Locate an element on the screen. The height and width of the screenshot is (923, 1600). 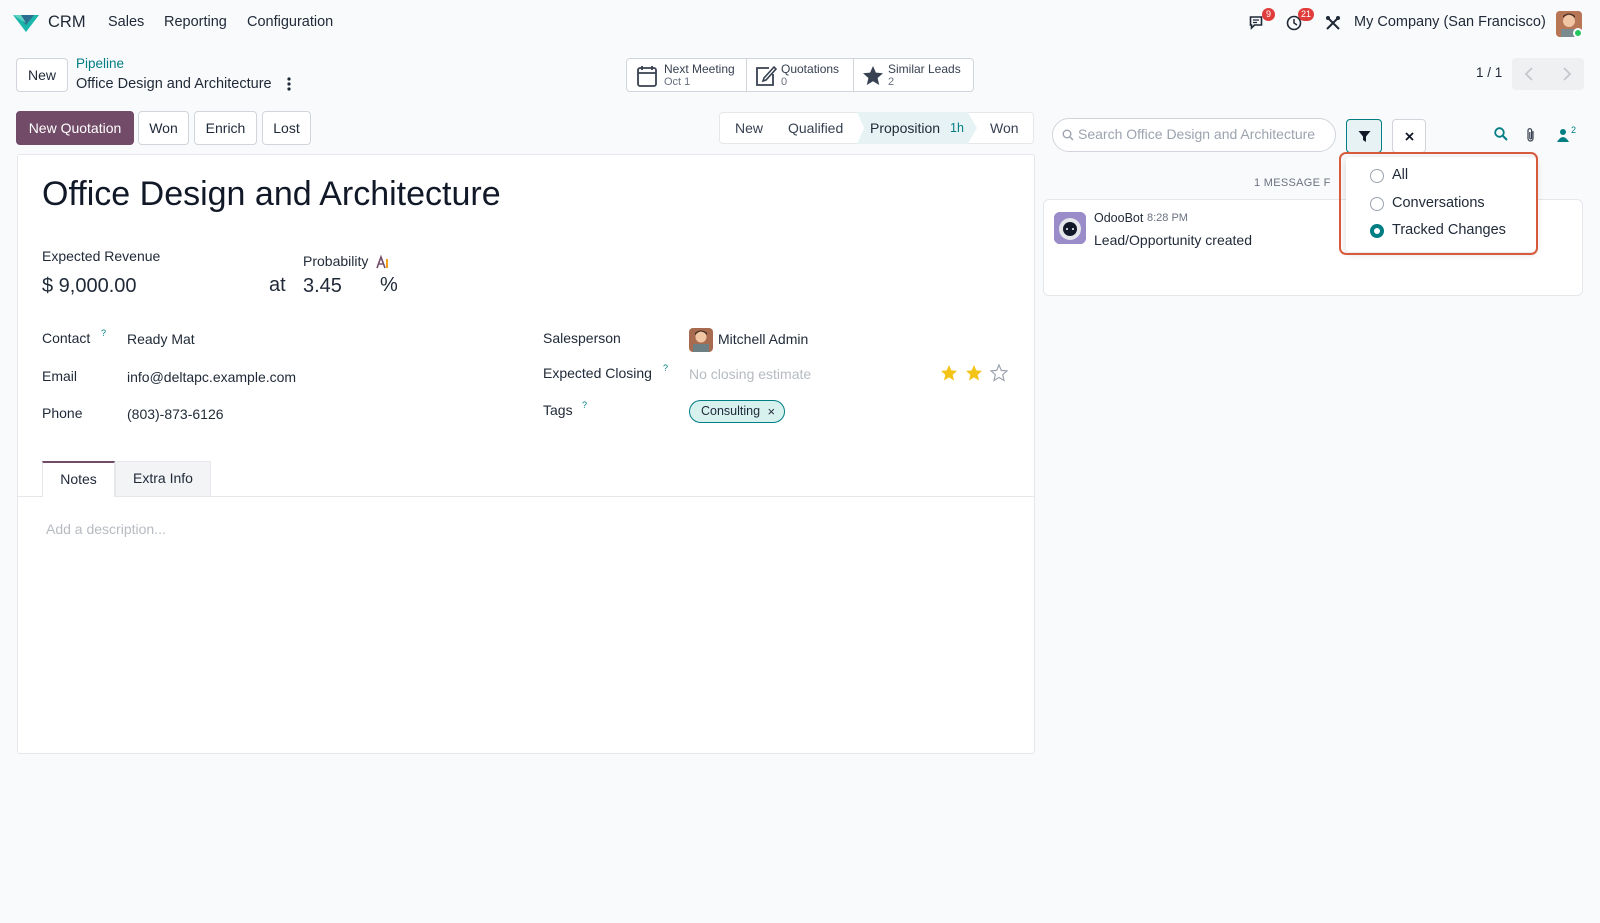
email-value: info@deltapc.example.com is located at coordinates (211, 377).